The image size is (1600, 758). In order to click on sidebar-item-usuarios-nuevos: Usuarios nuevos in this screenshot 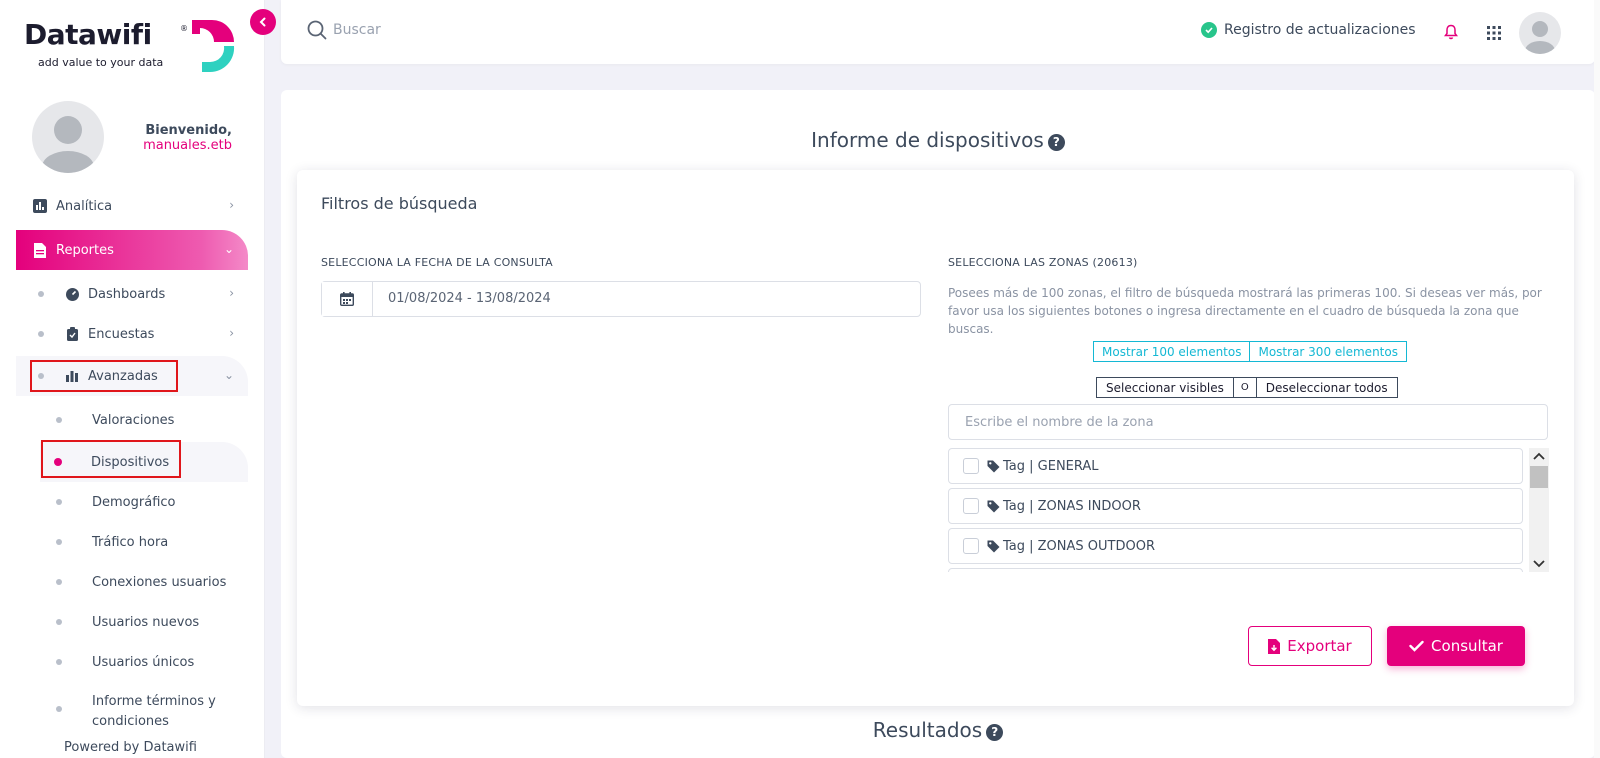, I will do `click(132, 622)`.